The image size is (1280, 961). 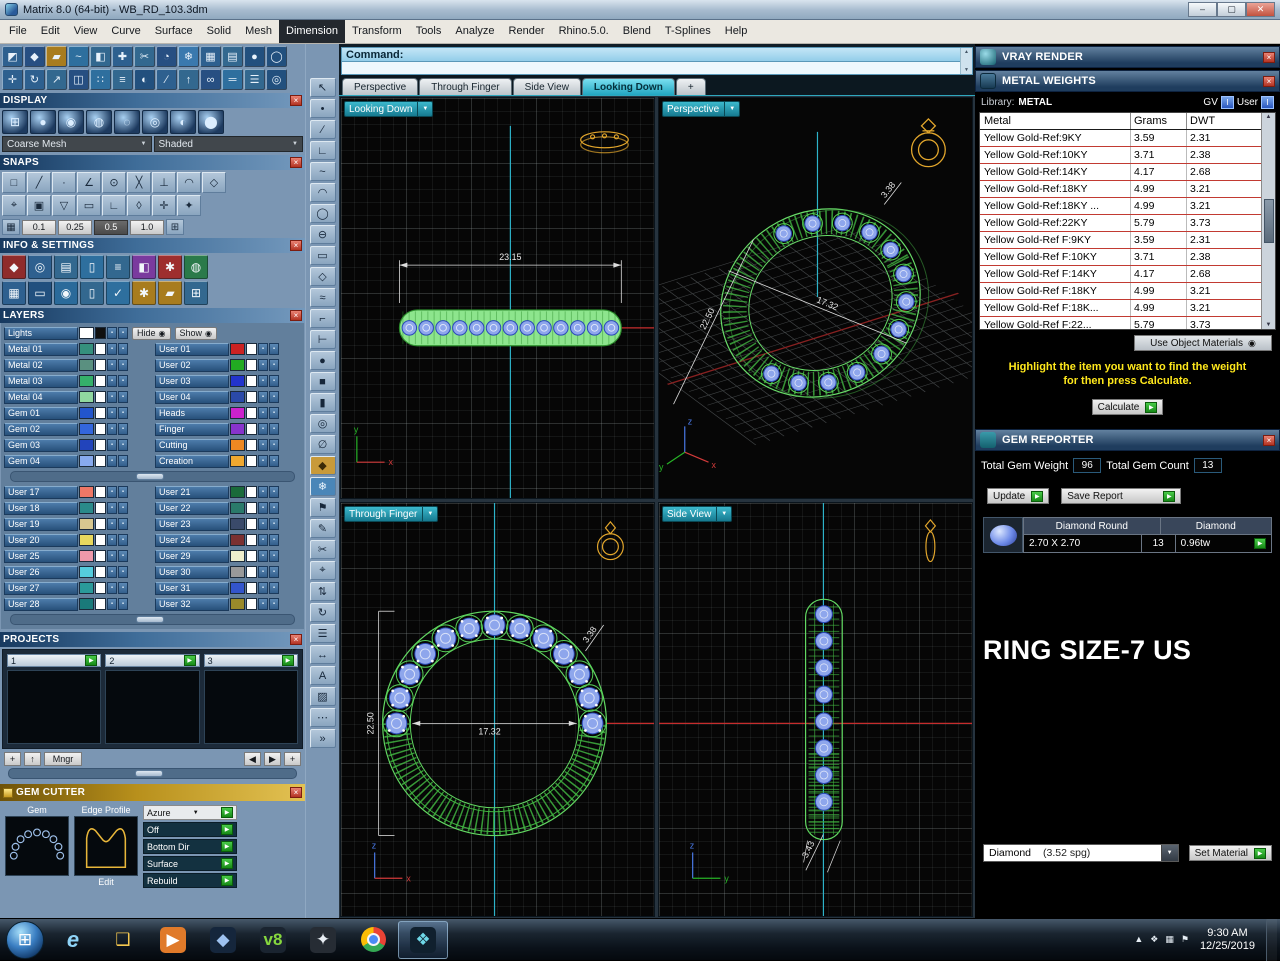 What do you see at coordinates (144, 79) in the screenshot?
I see `boolean-tool-icon: ◐` at bounding box center [144, 79].